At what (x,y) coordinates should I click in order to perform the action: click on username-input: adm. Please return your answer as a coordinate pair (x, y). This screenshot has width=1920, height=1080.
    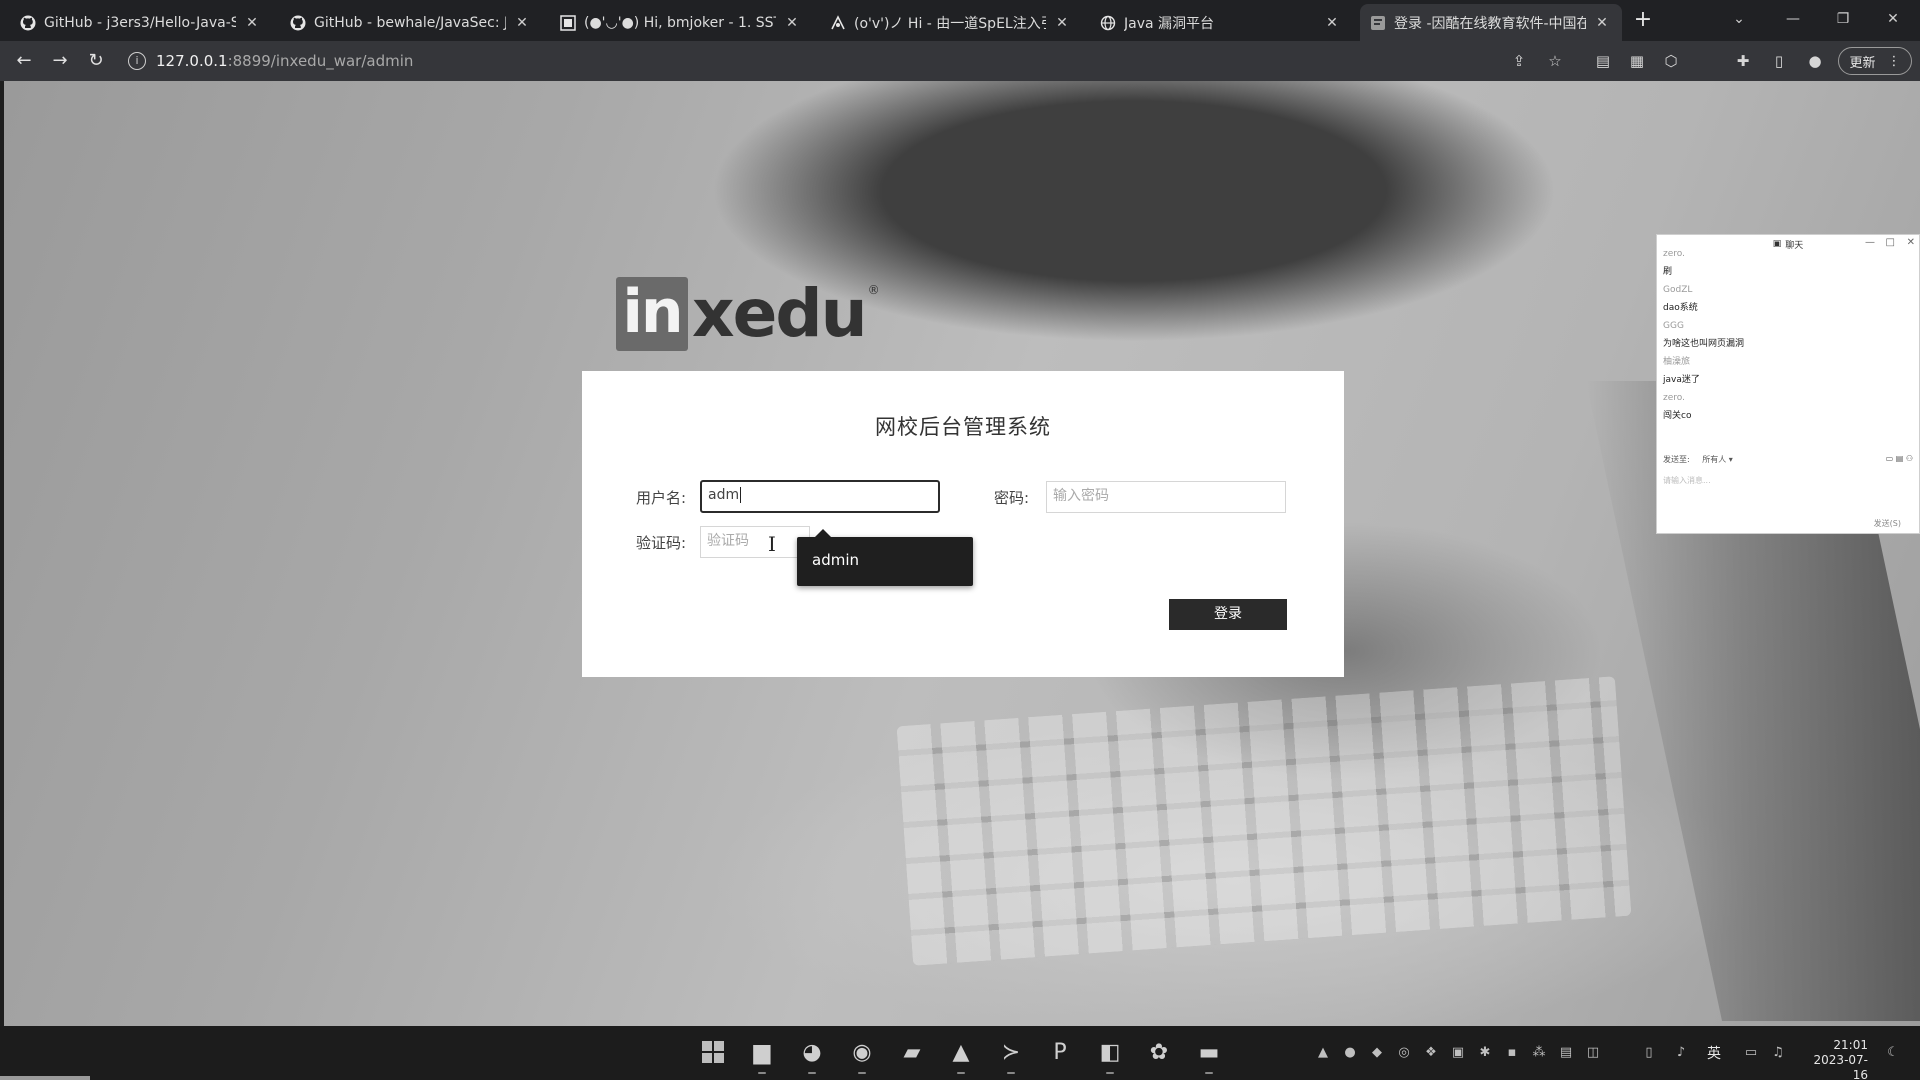
    Looking at the image, I should click on (820, 496).